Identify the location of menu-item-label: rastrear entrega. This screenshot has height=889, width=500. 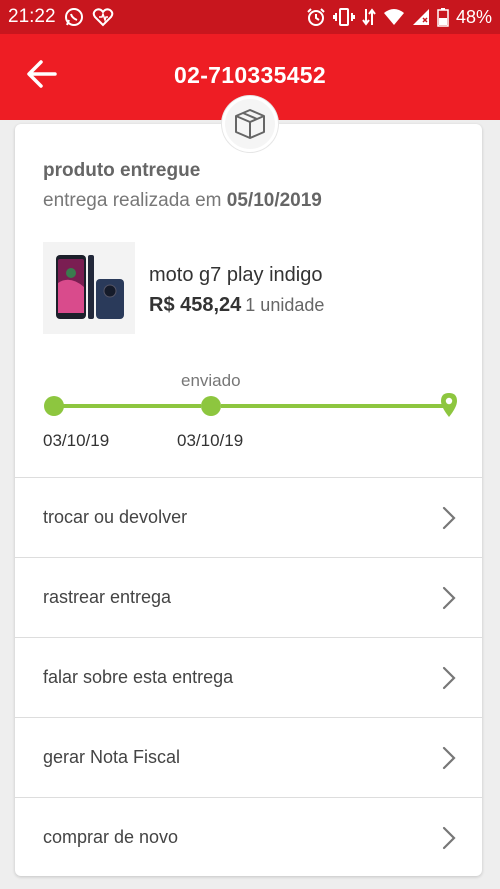
(107, 597).